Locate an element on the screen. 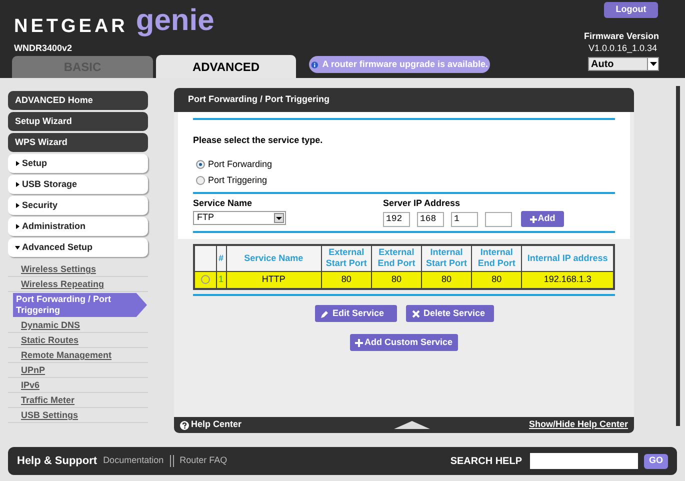 The height and width of the screenshot is (481, 685). sidebar-link: Wireless Repeating is located at coordinates (80, 284).